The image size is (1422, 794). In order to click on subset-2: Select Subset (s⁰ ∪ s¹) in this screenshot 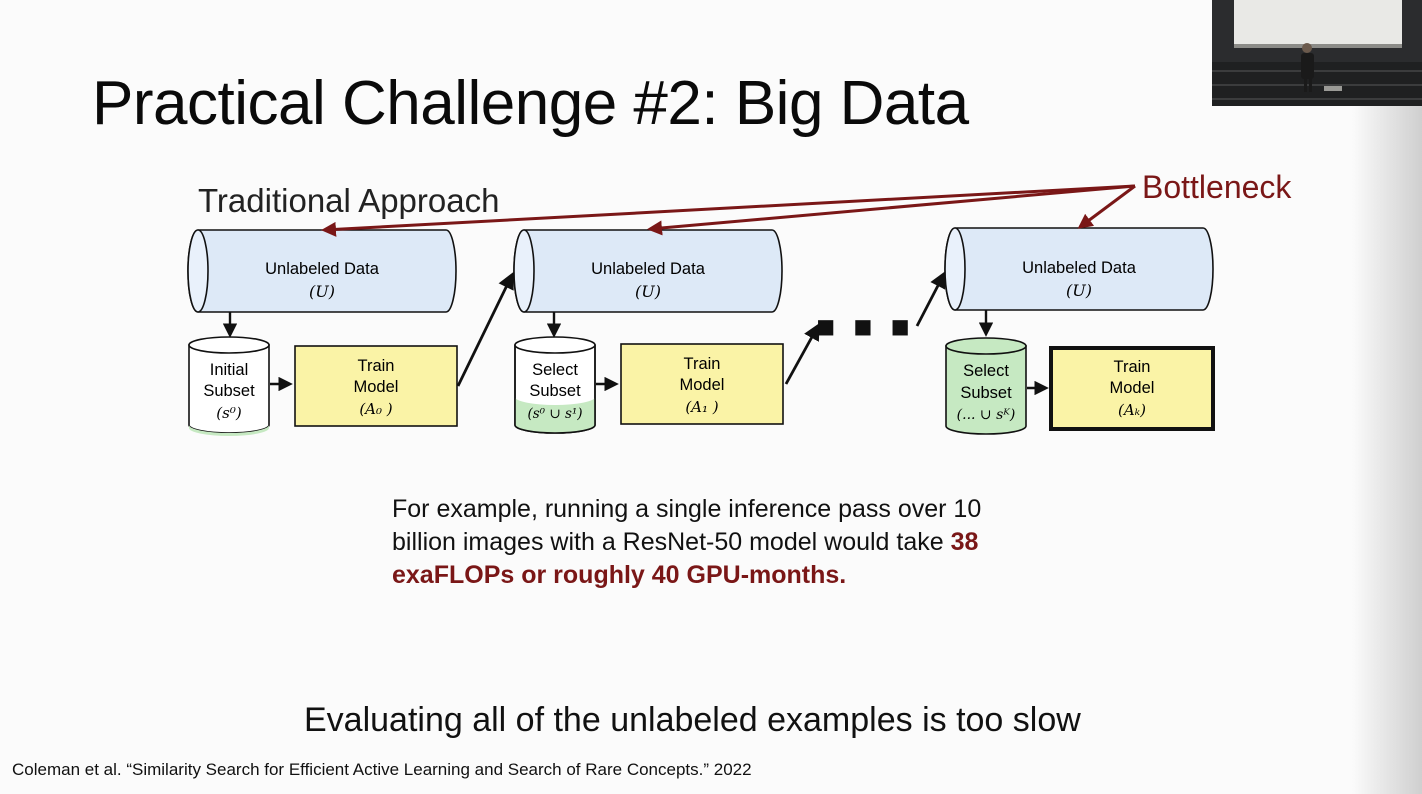, I will do `click(555, 385)`.